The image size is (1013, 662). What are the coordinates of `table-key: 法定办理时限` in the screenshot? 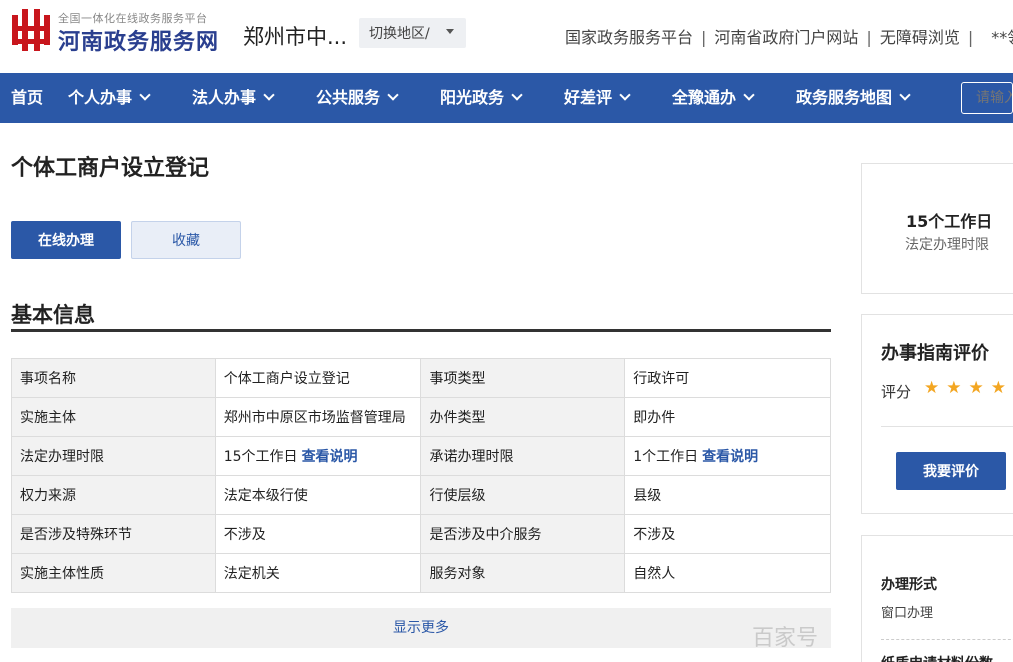 It's located at (113, 456).